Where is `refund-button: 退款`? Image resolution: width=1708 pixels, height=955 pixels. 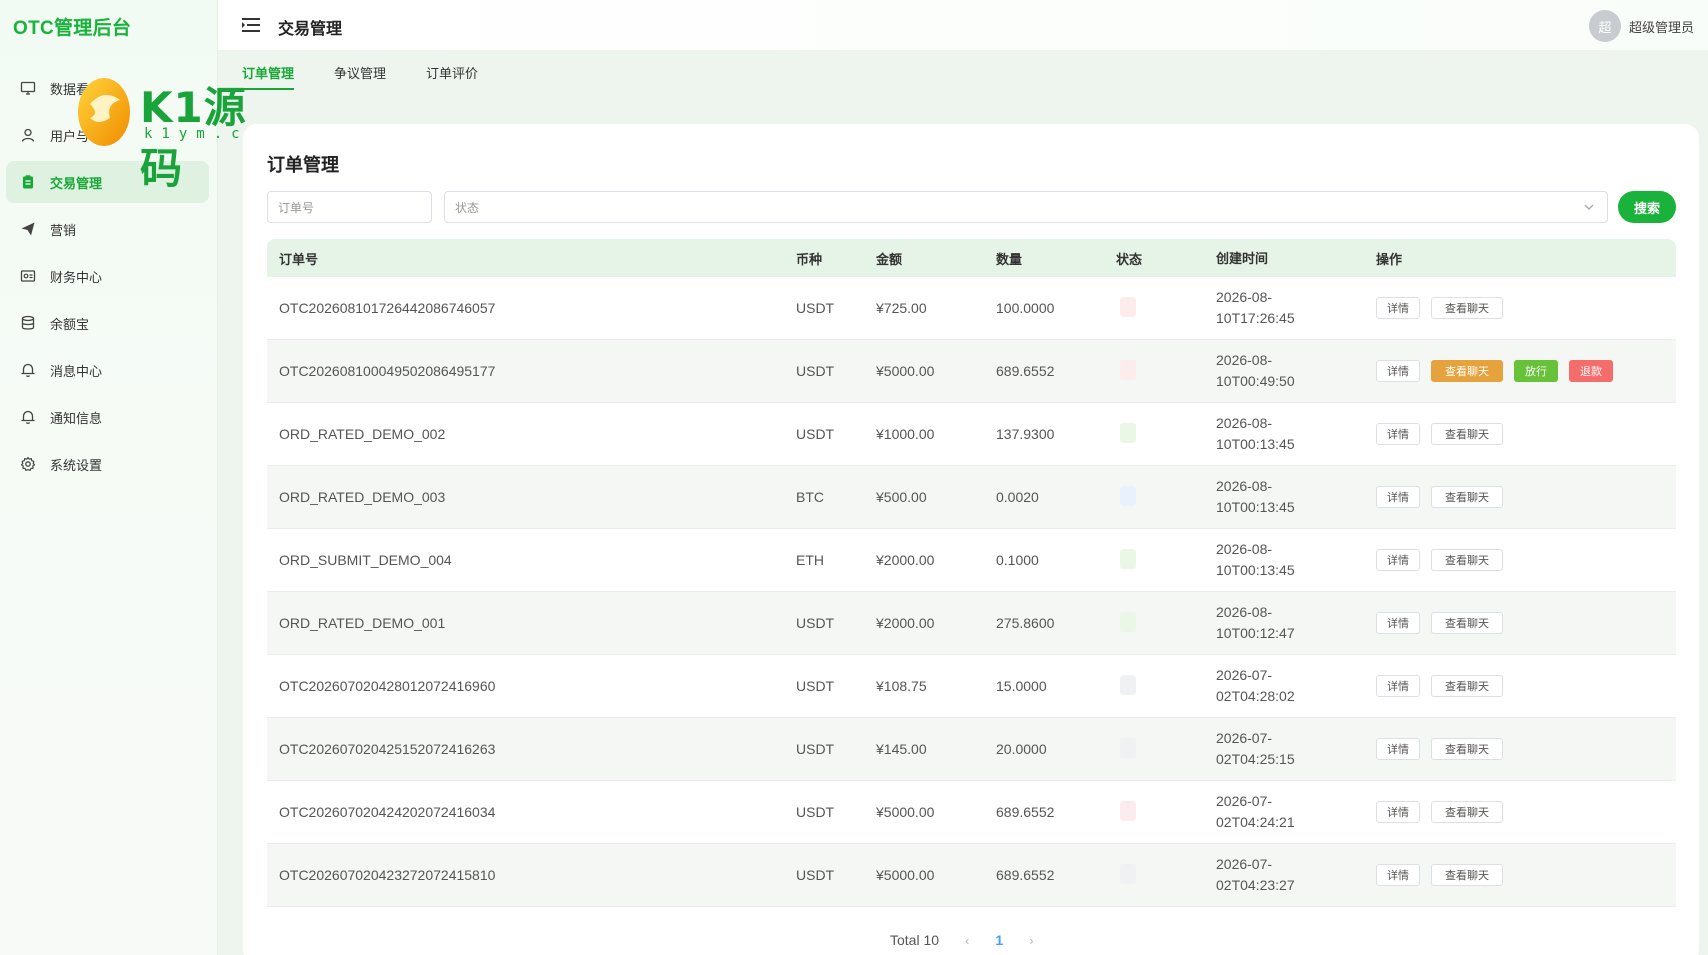 refund-button: 退款 is located at coordinates (1591, 371).